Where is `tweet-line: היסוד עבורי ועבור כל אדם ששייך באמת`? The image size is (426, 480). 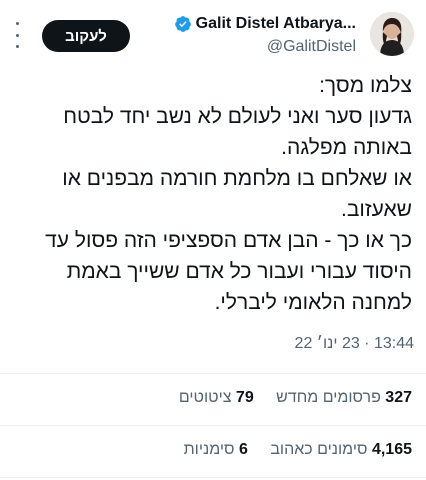 tweet-line: היסוד עבורי ועבור כל אדם ששייך באמת is located at coordinates (239, 271).